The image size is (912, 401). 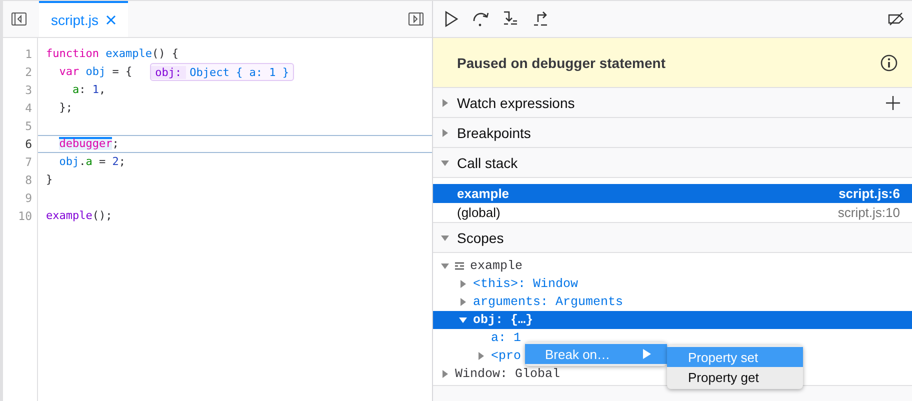 What do you see at coordinates (28, 54) in the screenshot?
I see `line-number: 1` at bounding box center [28, 54].